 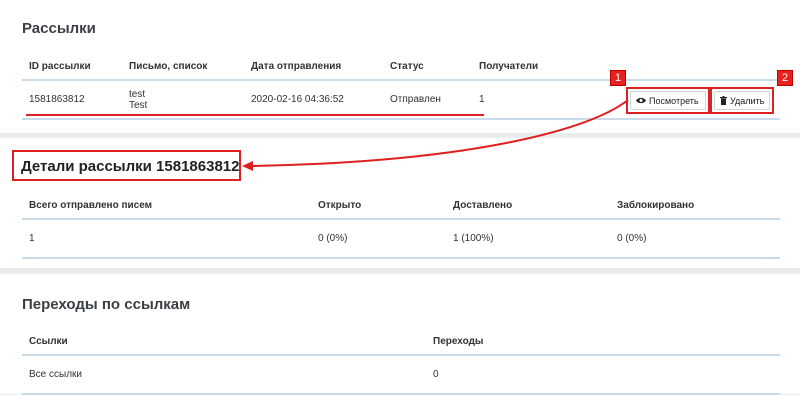 I want to click on list-name: Test, so click(x=138, y=105).